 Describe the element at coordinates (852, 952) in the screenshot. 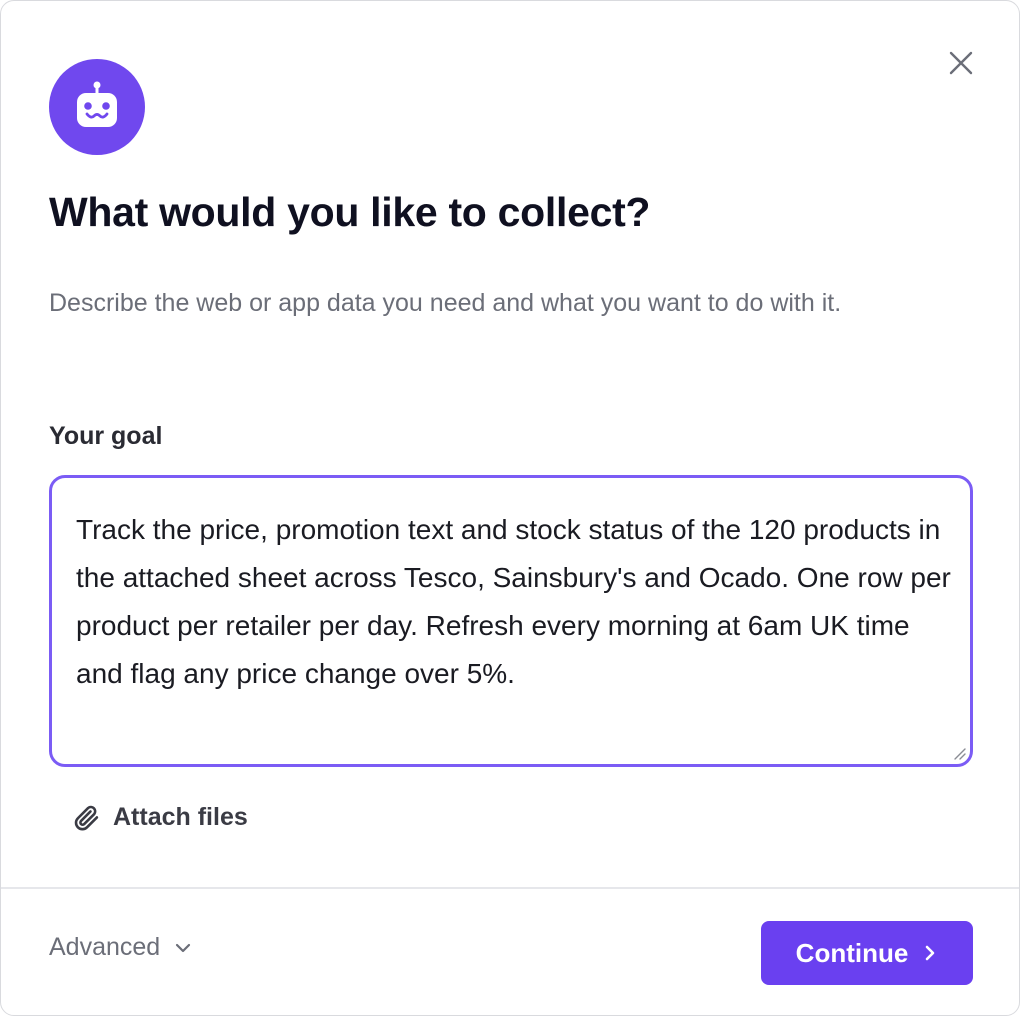

I see `continue-label: Continue` at that location.